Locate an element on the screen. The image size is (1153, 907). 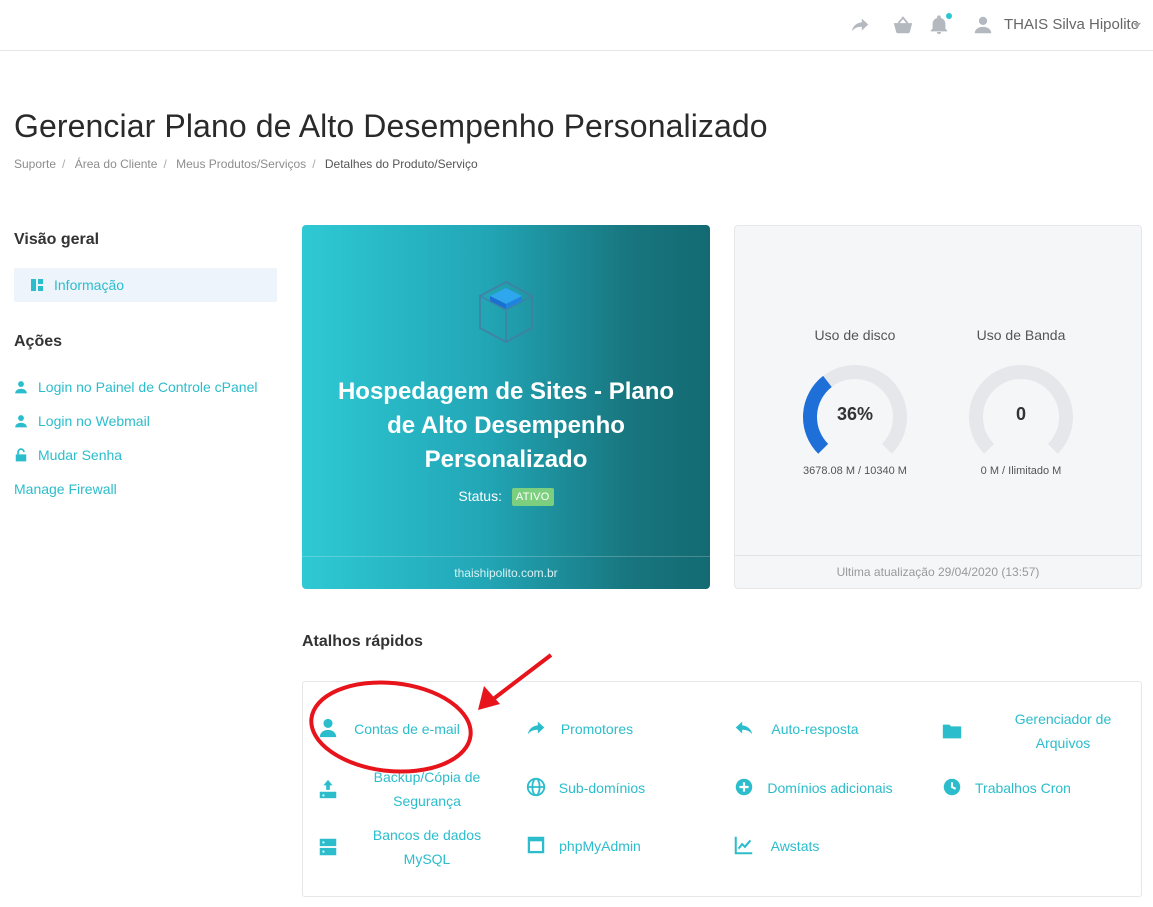
sidebar-link-label: Login no Painel de Controle cPanel is located at coordinates (148, 387).